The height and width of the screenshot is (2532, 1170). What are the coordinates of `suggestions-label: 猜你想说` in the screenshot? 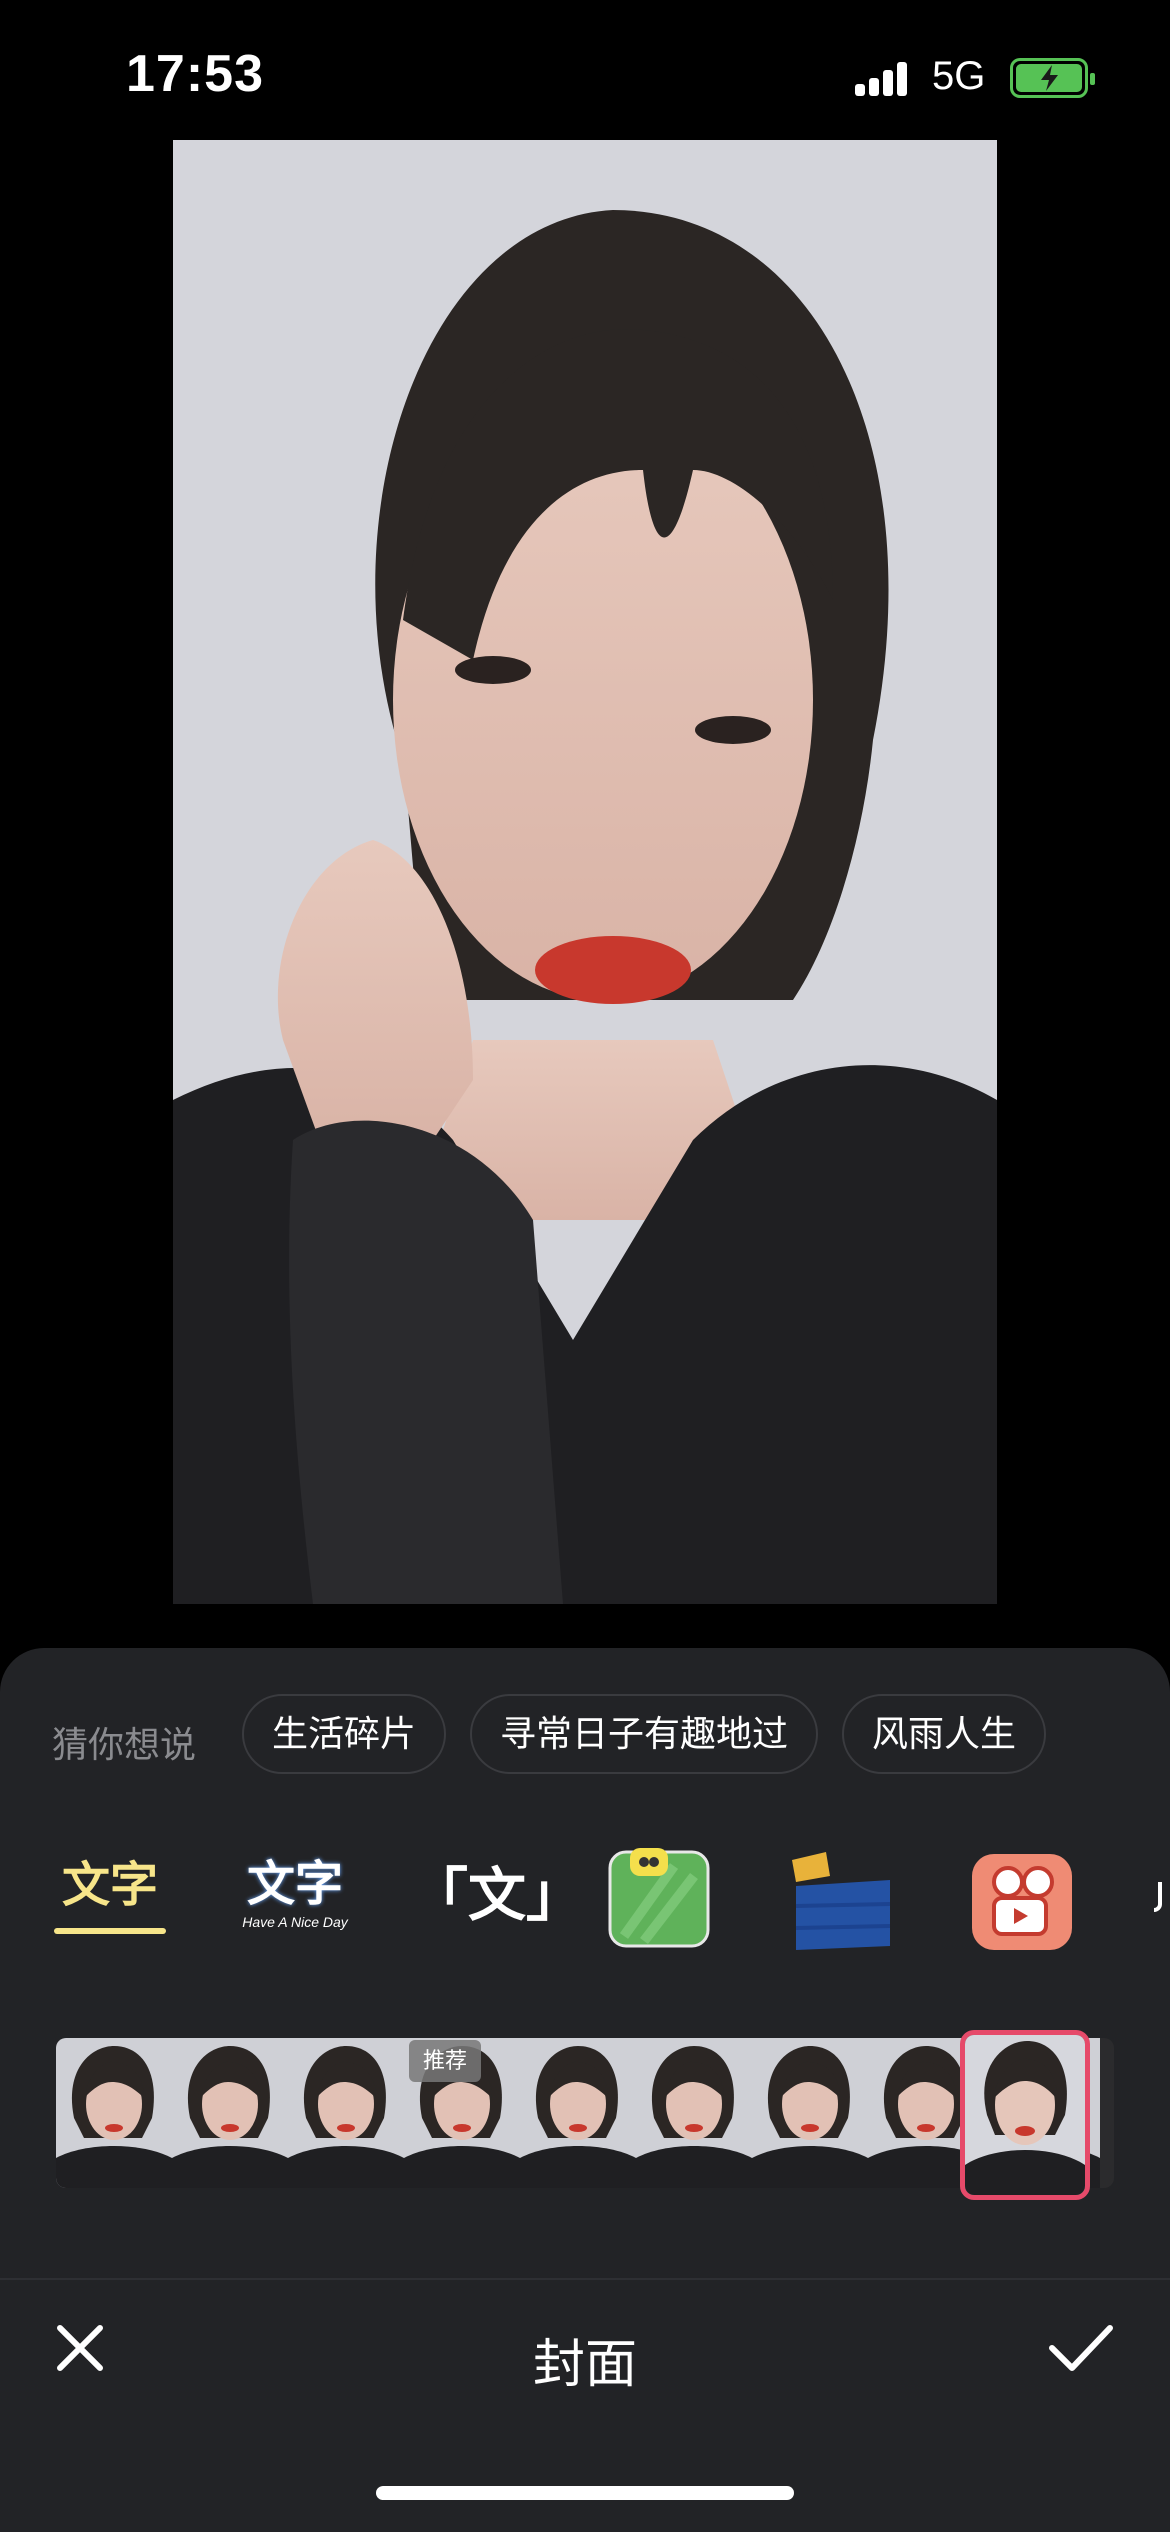 It's located at (124, 1744).